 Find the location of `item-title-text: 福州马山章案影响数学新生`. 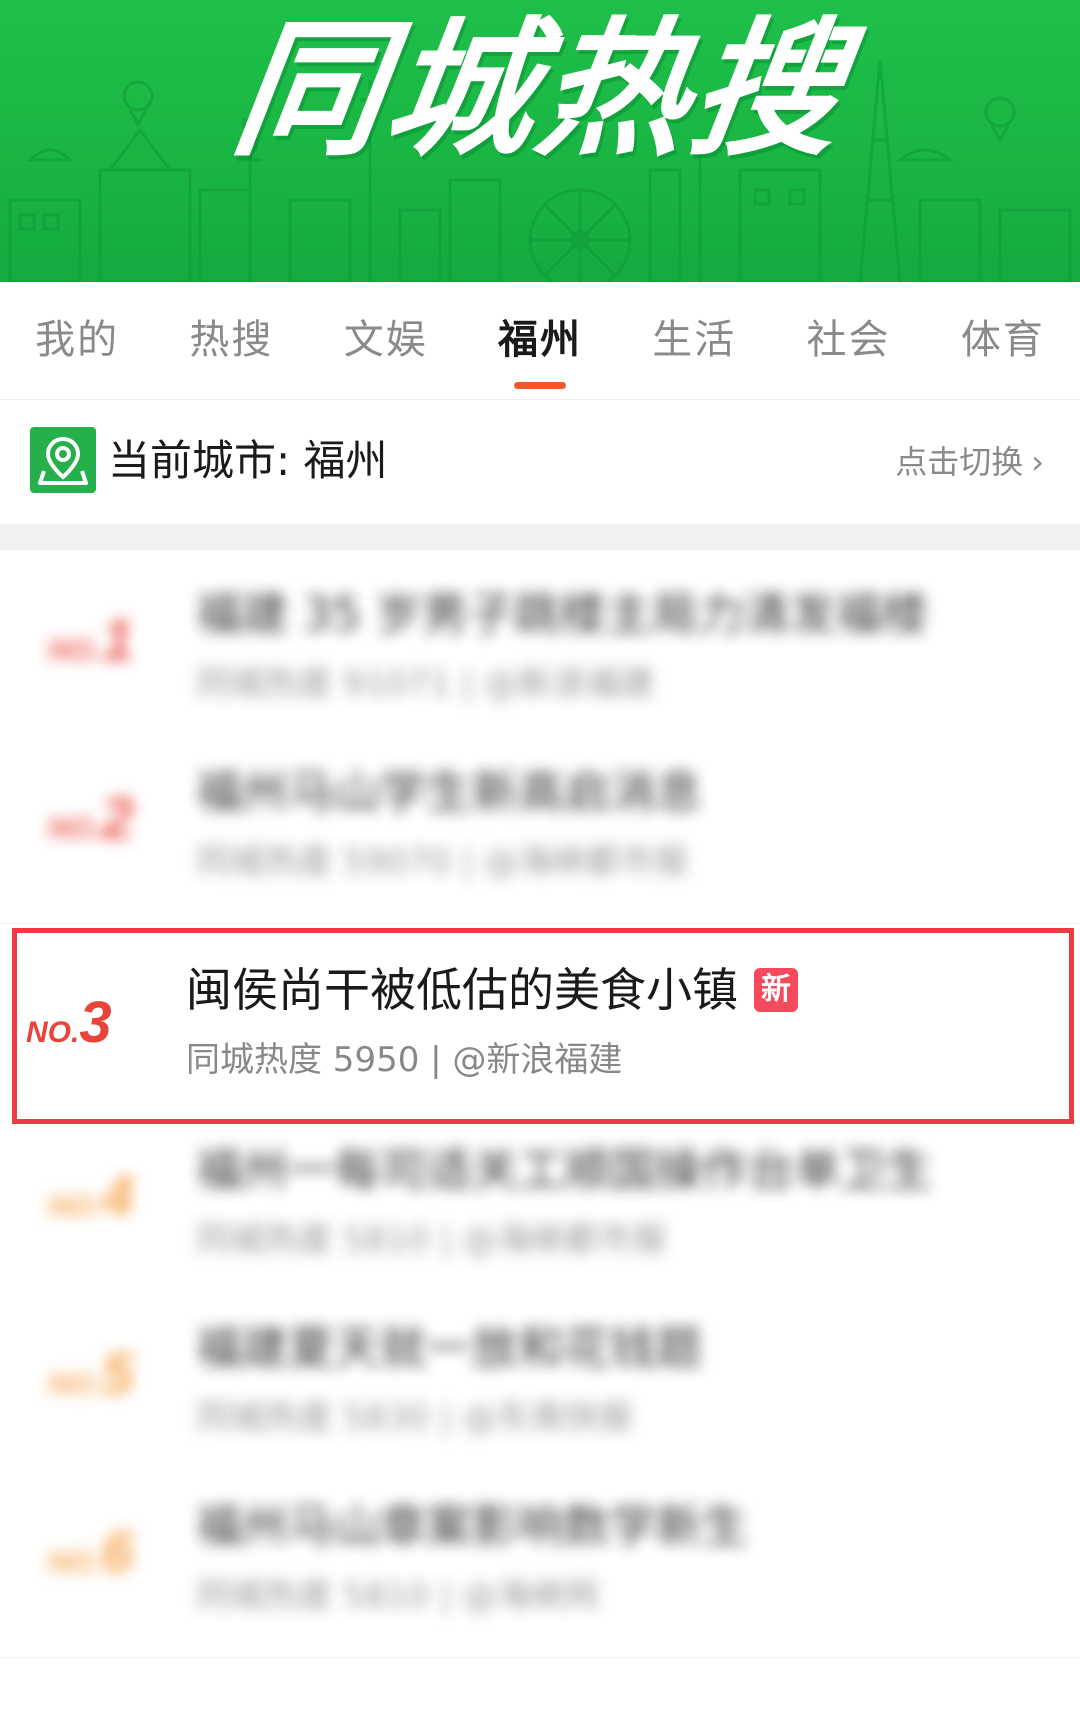

item-title-text: 福州马山章案影响数学新生 is located at coordinates (472, 1526).